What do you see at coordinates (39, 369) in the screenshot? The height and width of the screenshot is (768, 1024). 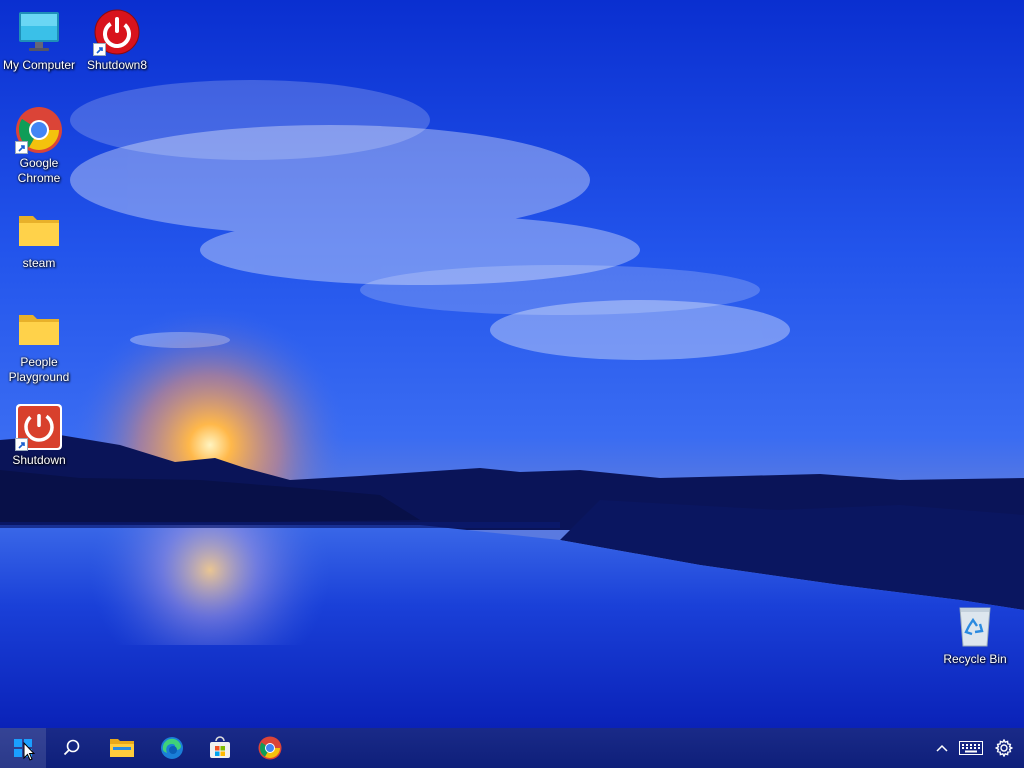 I see `desktop-icon-label: People Playground` at bounding box center [39, 369].